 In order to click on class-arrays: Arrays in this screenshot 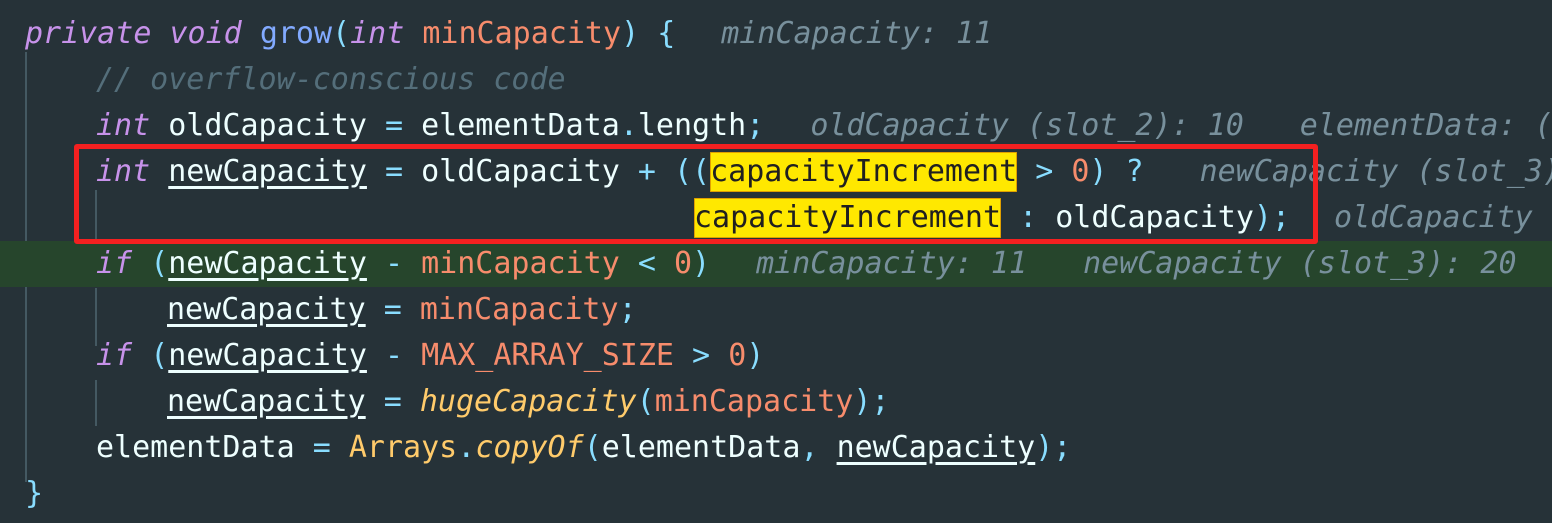, I will do `click(403, 447)`.